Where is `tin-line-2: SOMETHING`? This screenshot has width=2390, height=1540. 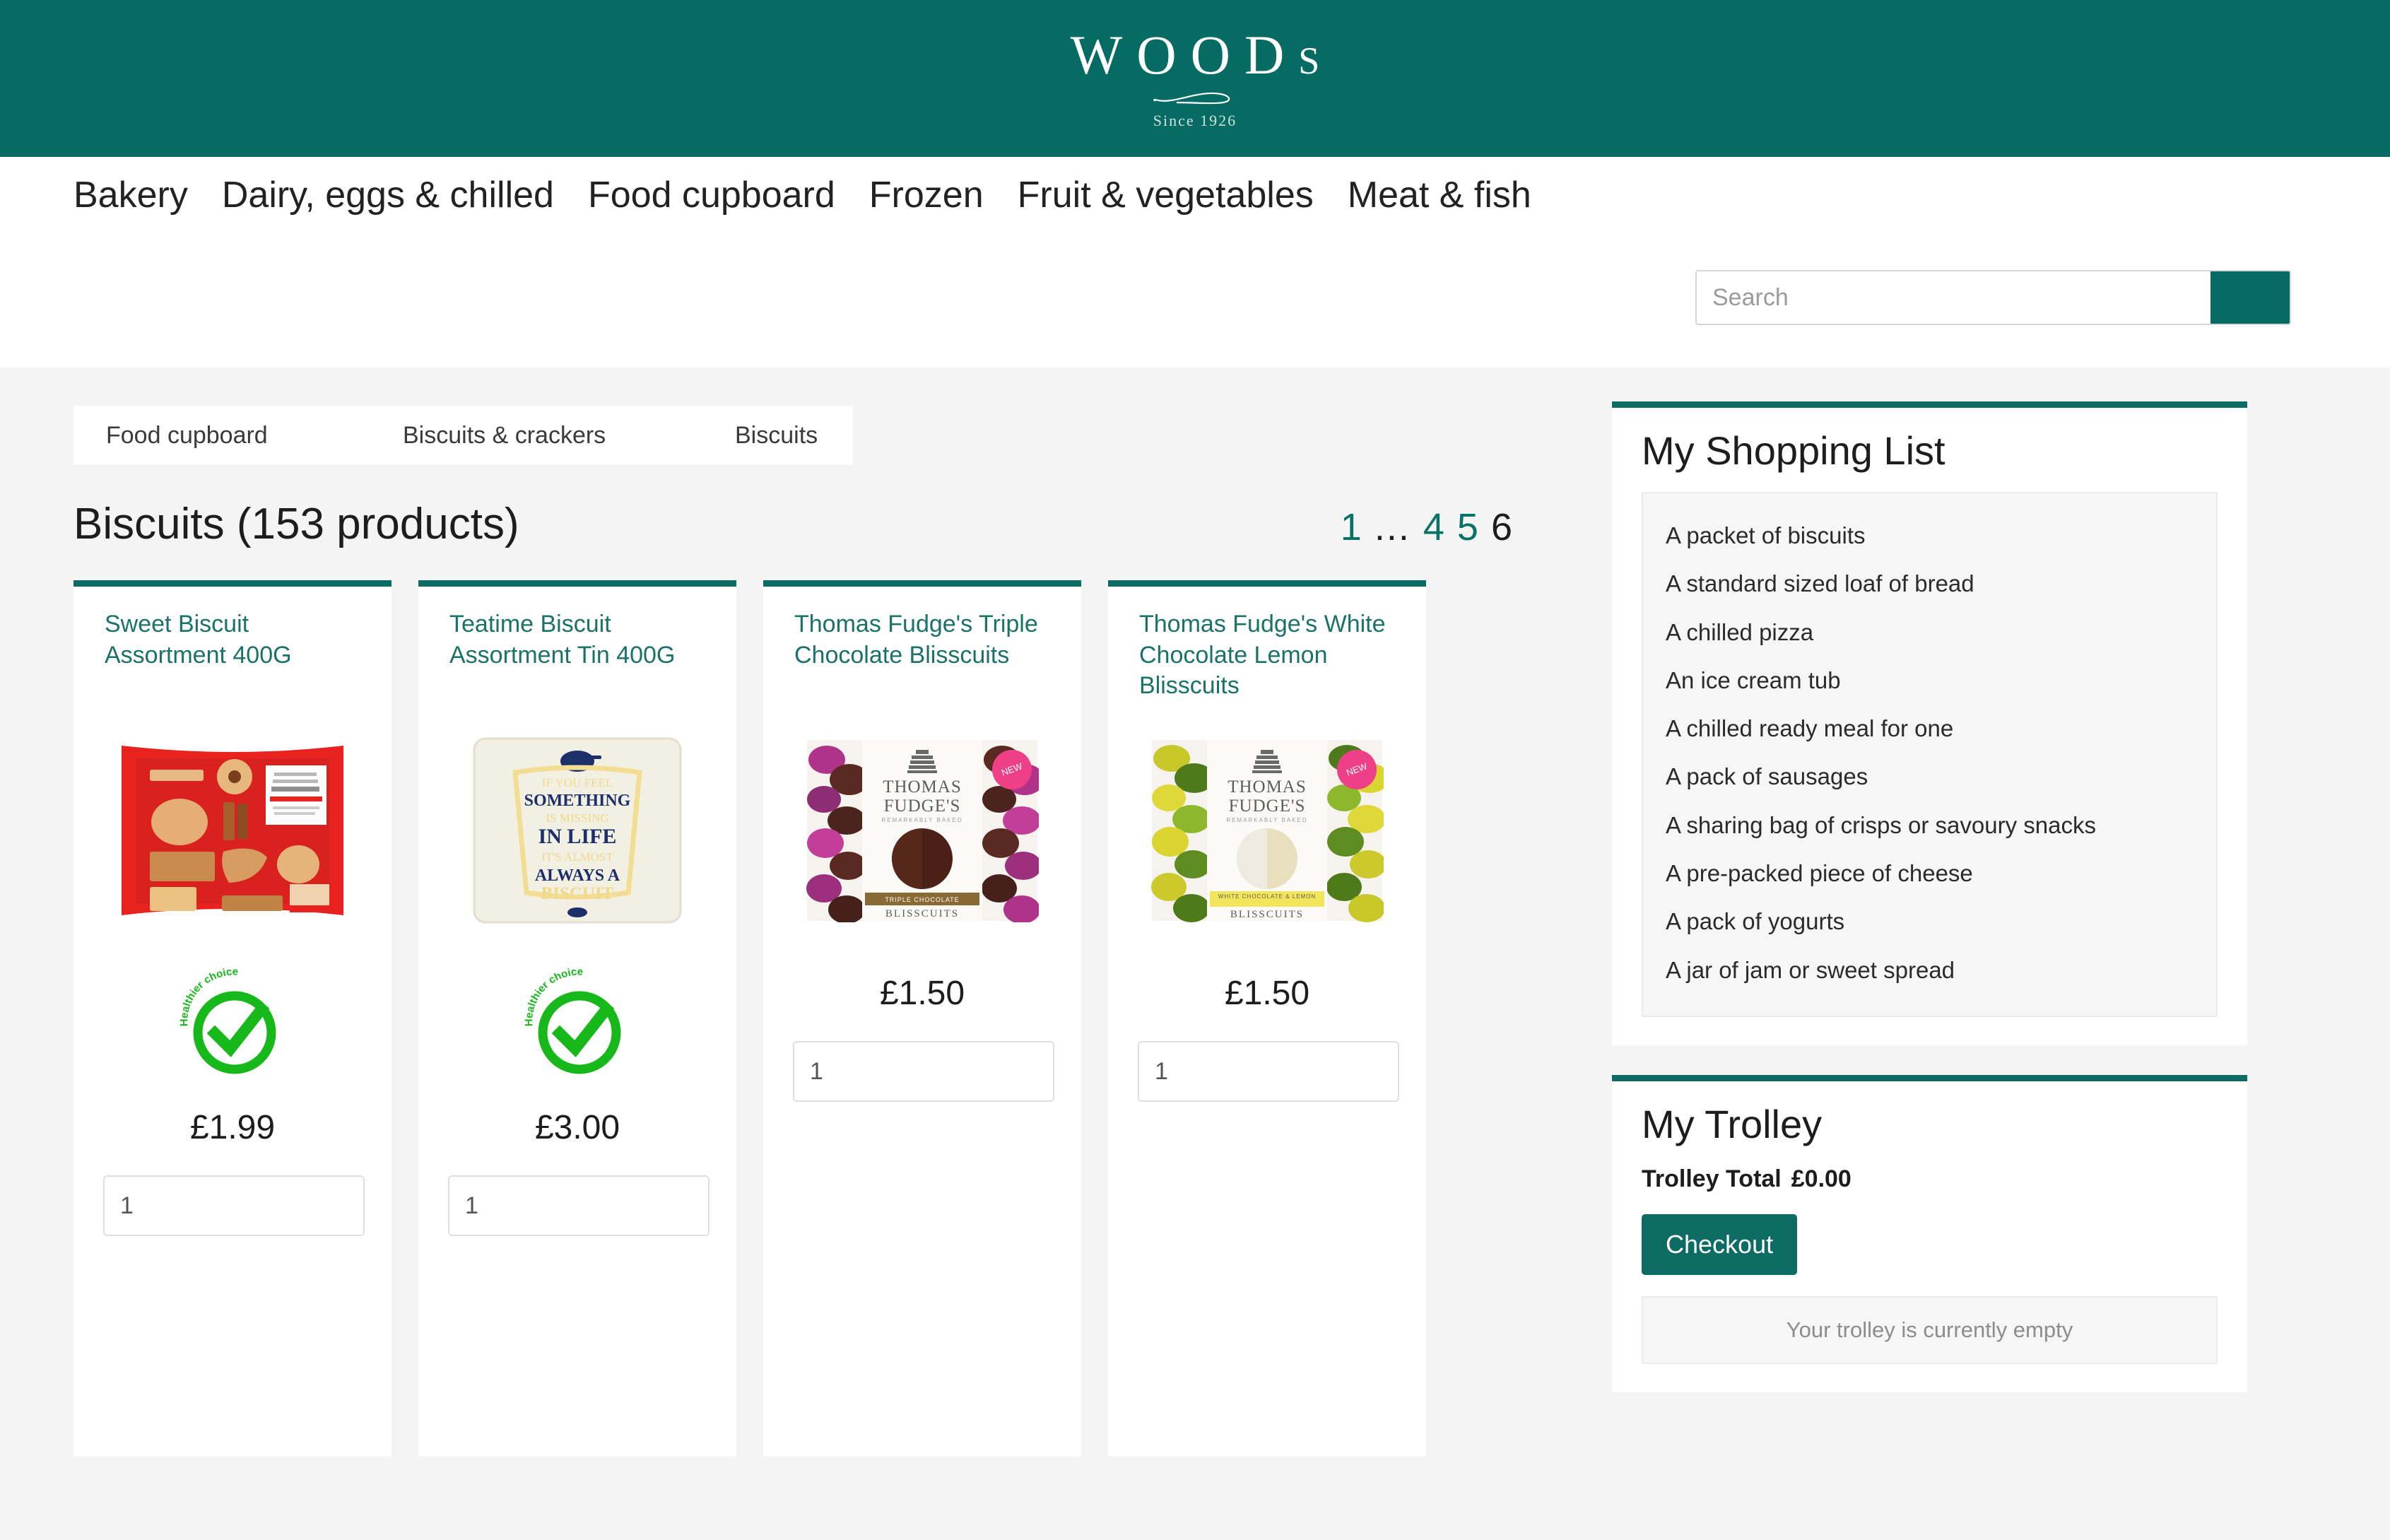
tin-line-2: SOMETHING is located at coordinates (577, 801).